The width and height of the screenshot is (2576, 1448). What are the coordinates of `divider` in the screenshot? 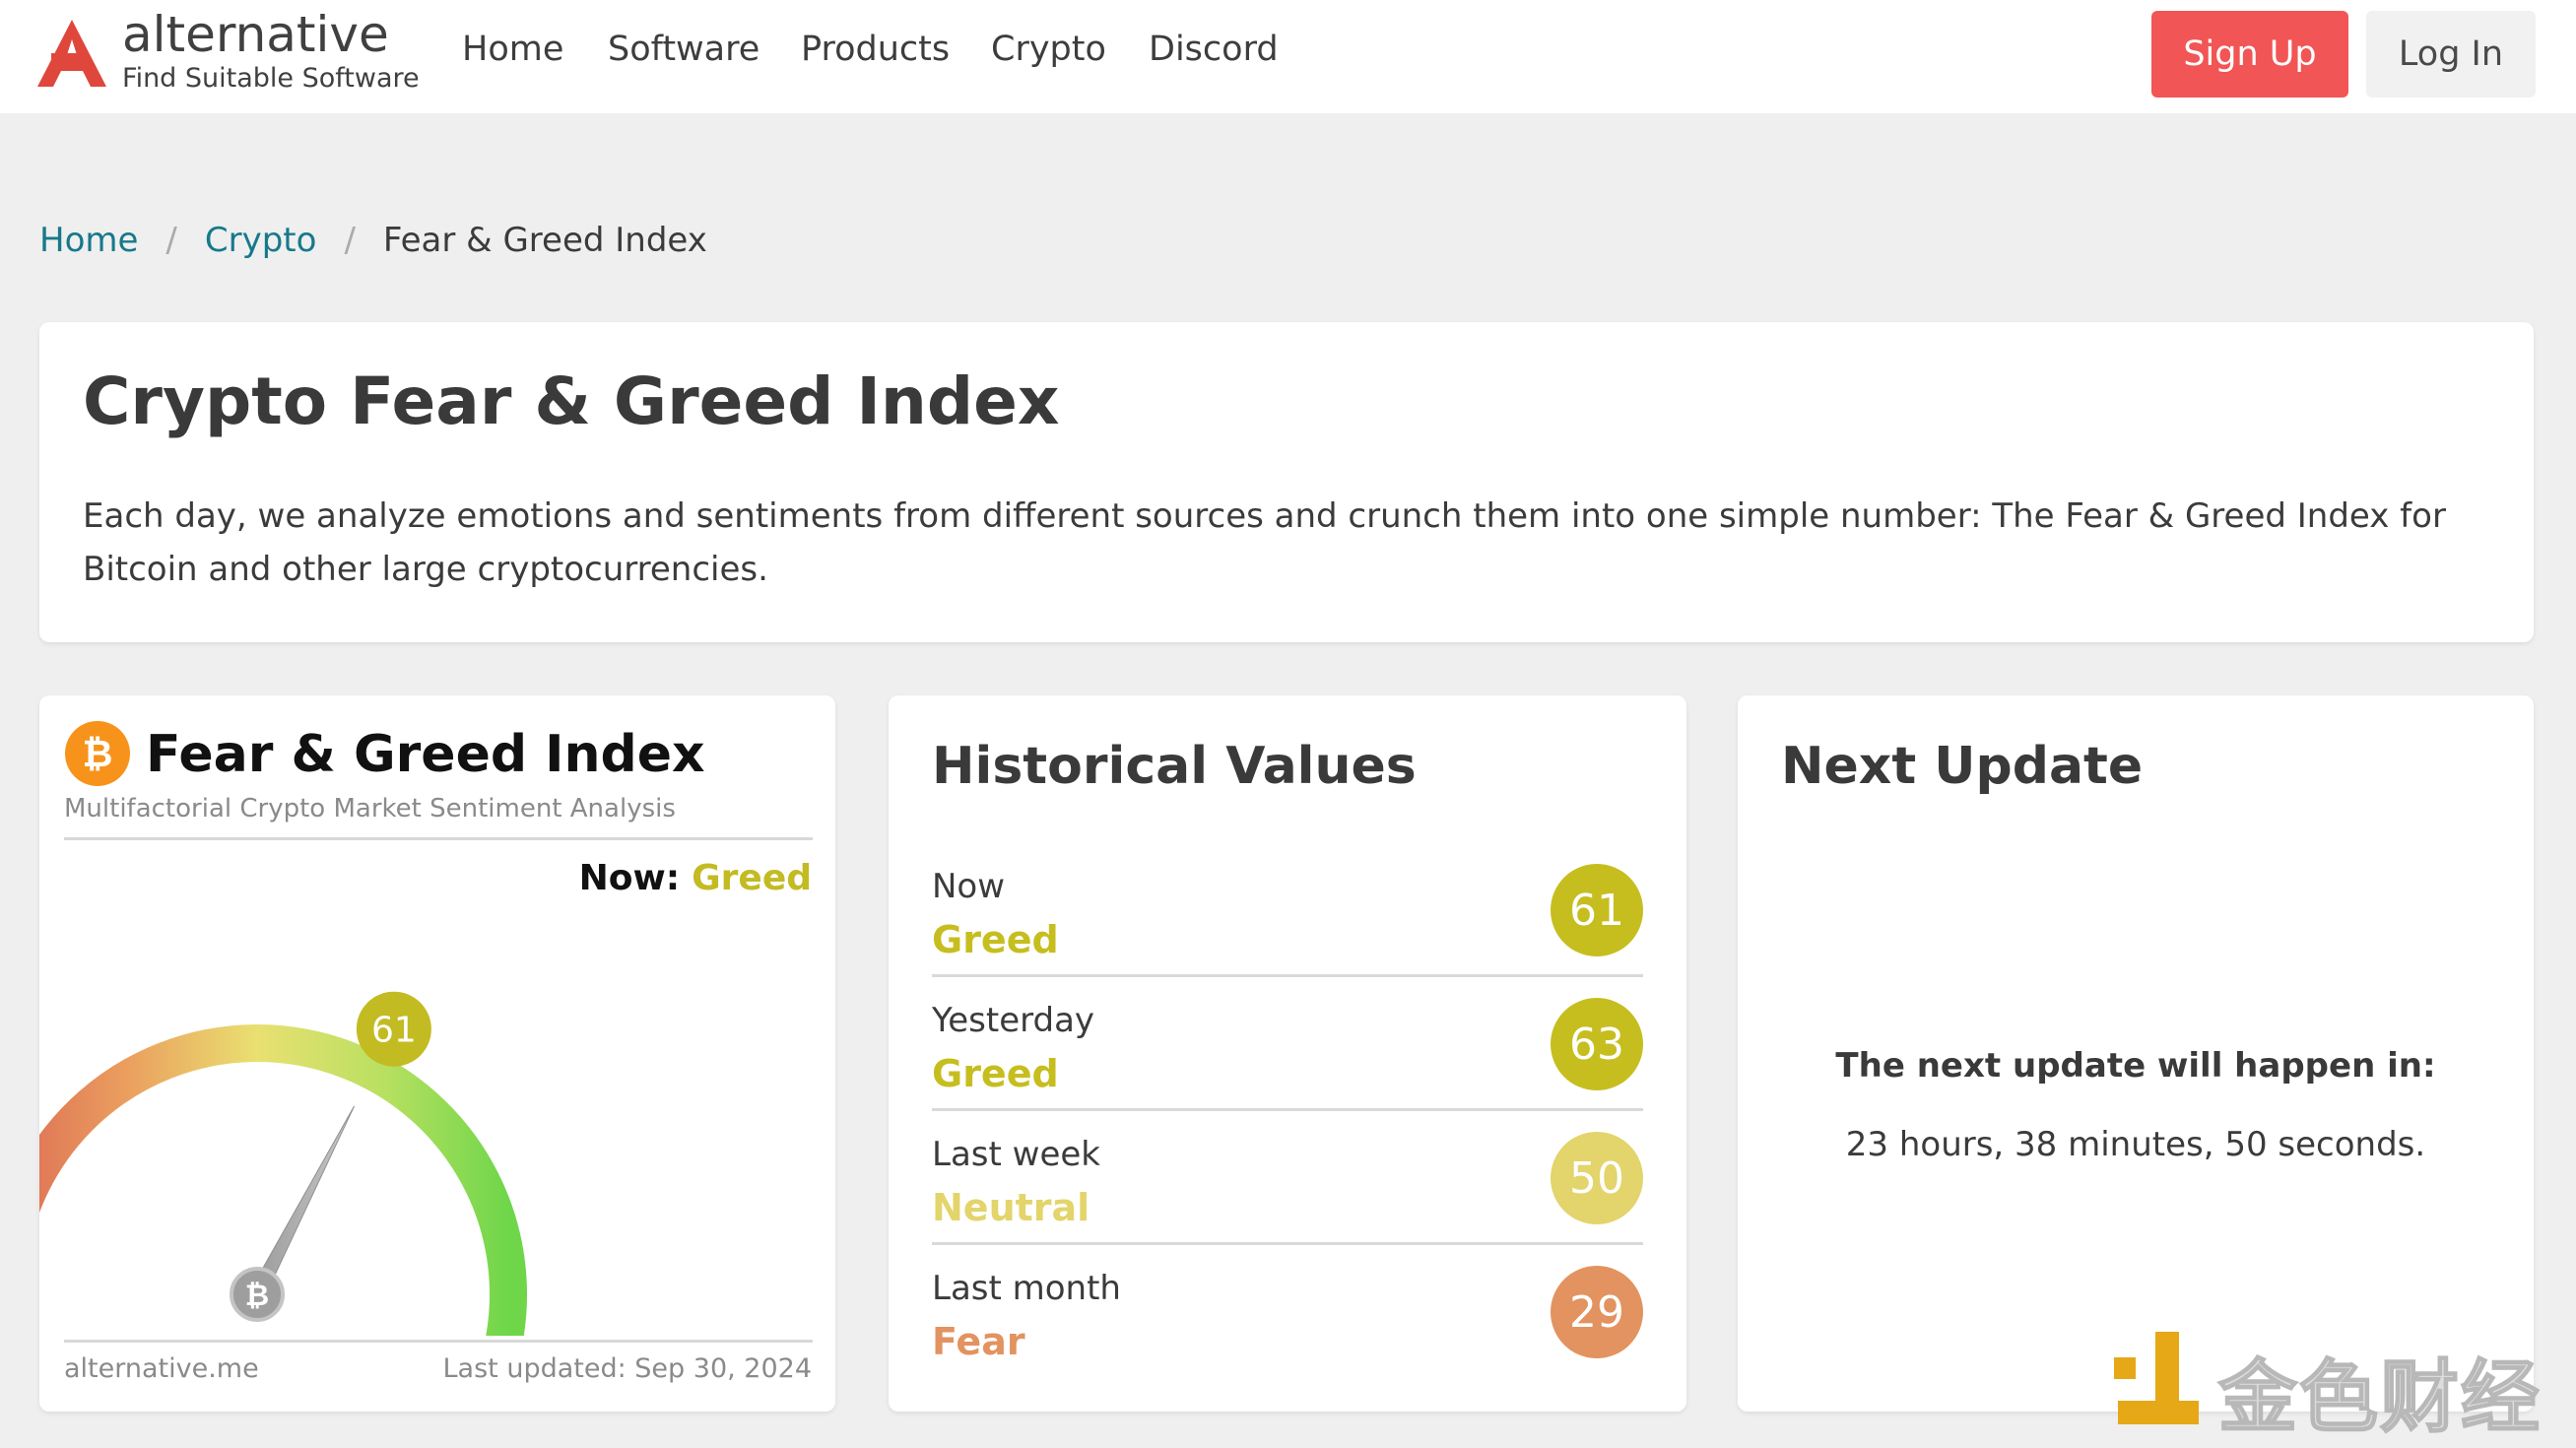 It's located at (439, 1341).